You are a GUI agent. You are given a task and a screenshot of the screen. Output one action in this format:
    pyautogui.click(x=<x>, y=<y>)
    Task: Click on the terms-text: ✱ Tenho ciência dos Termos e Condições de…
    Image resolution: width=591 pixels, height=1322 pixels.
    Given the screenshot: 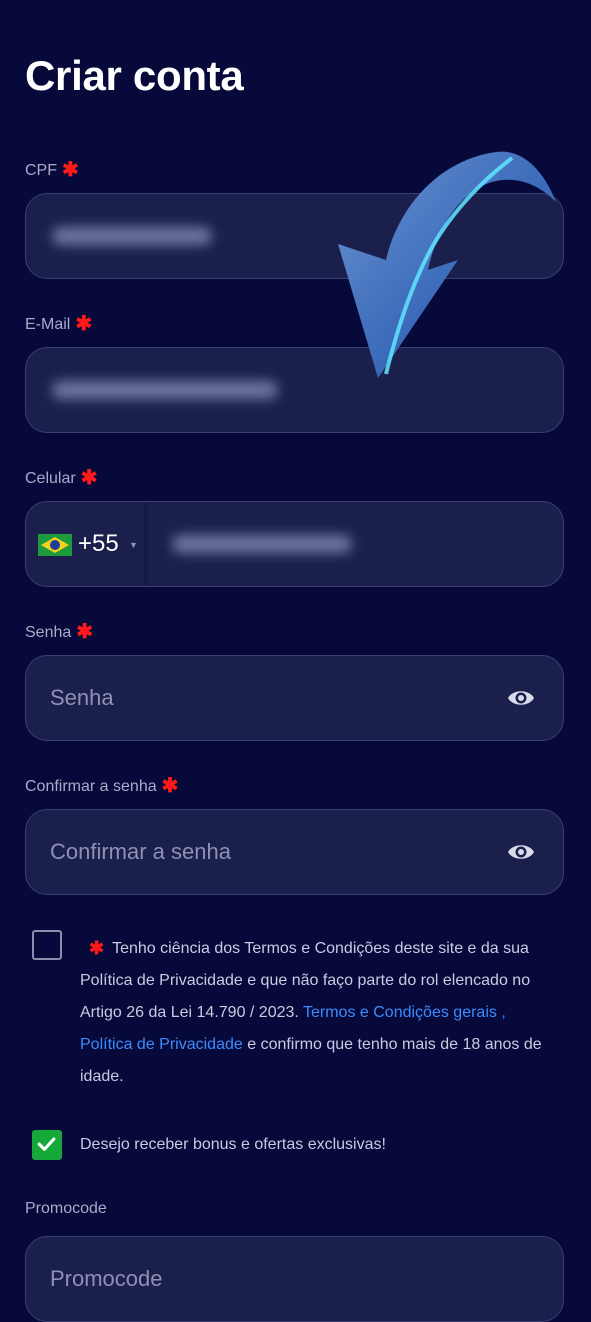 What is the action you would take?
    pyautogui.click(x=311, y=1011)
    